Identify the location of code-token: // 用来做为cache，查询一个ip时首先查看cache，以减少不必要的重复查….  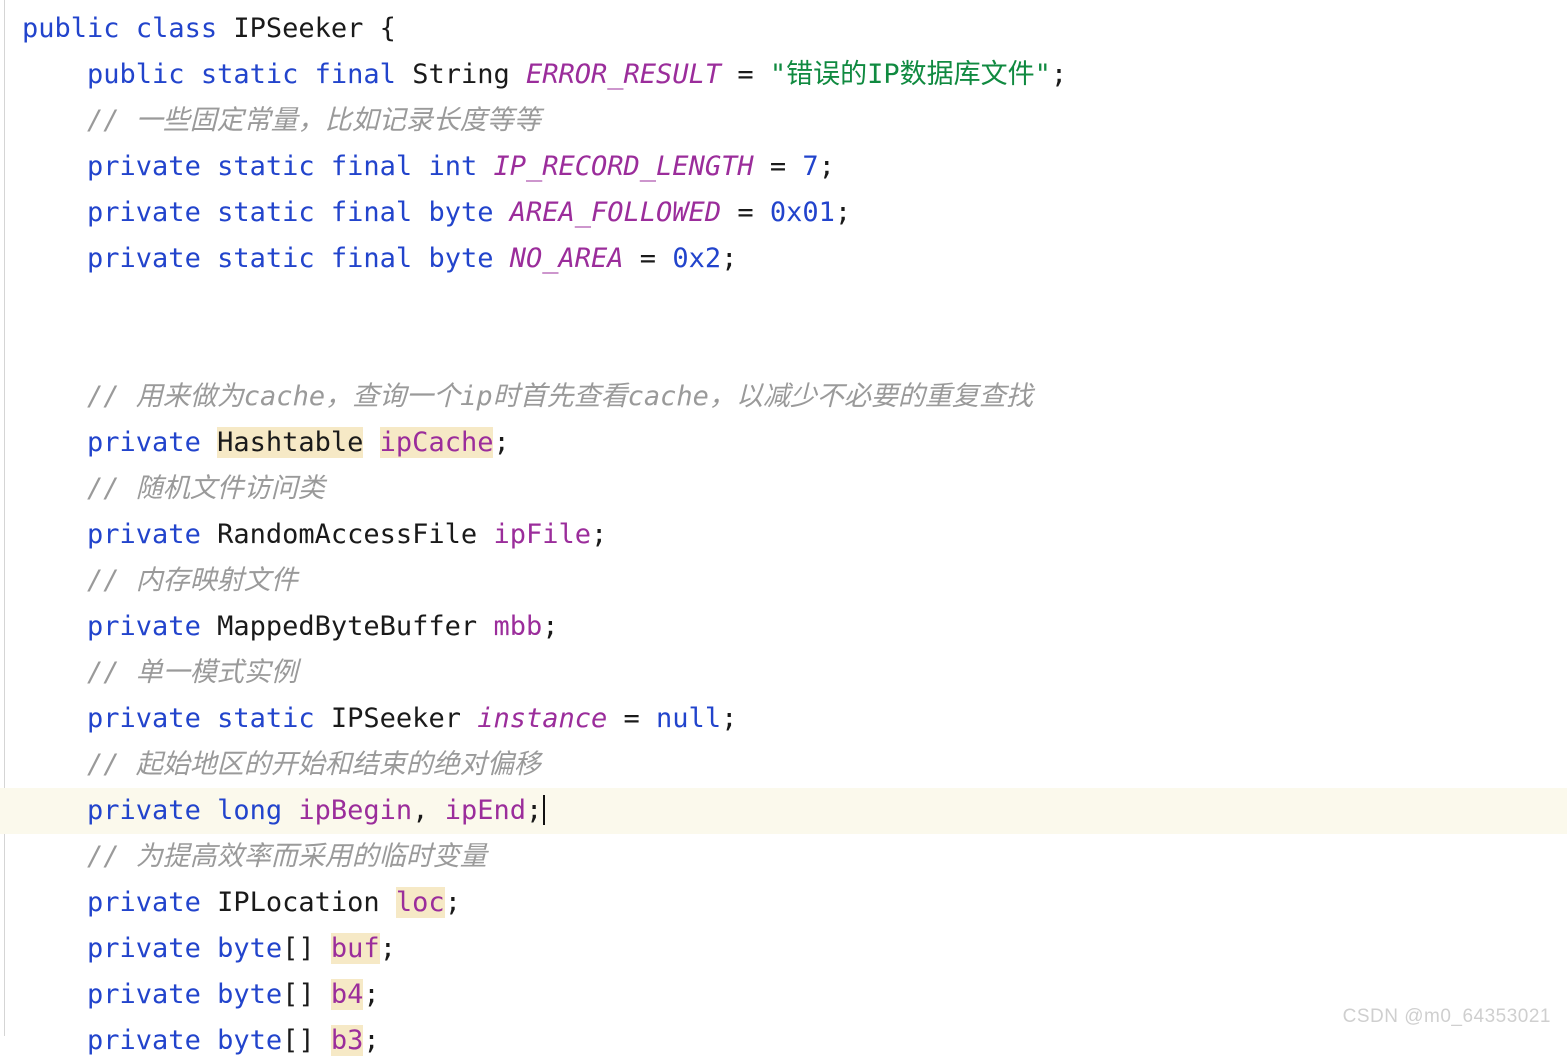
(560, 396).